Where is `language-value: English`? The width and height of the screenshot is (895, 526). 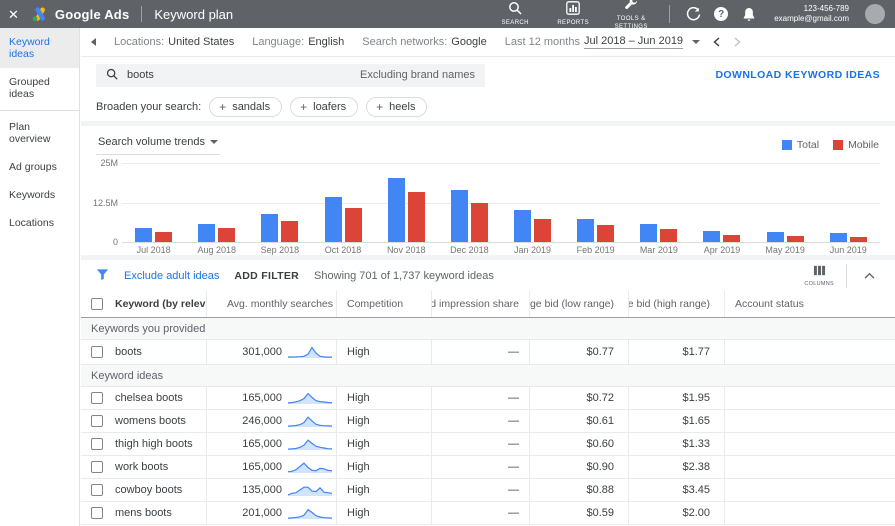
language-value: English is located at coordinates (326, 42).